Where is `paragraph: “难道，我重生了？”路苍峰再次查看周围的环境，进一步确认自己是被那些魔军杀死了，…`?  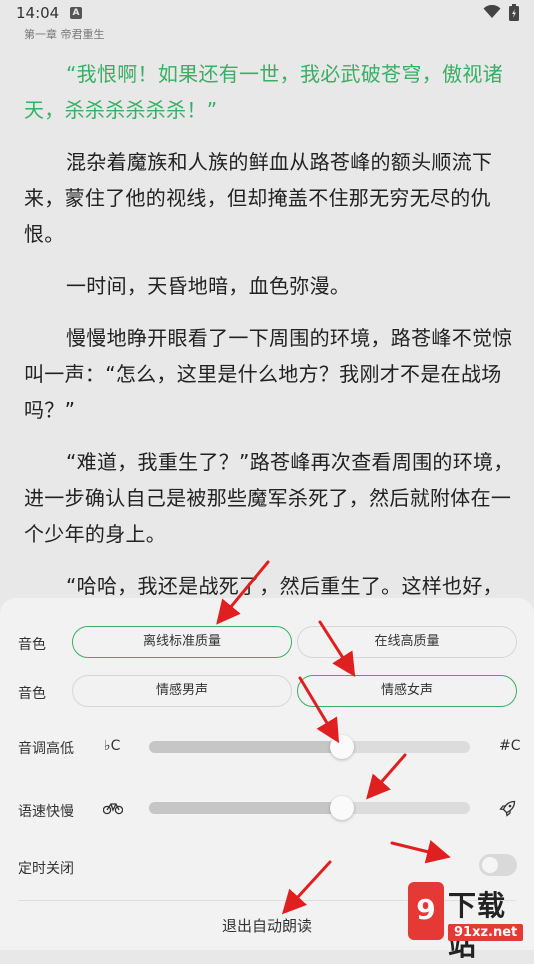
paragraph: “难道，我重生了？”路苍峰再次查看周围的环境，进一步确认自己是被那些魔军杀死了，… is located at coordinates (269, 498).